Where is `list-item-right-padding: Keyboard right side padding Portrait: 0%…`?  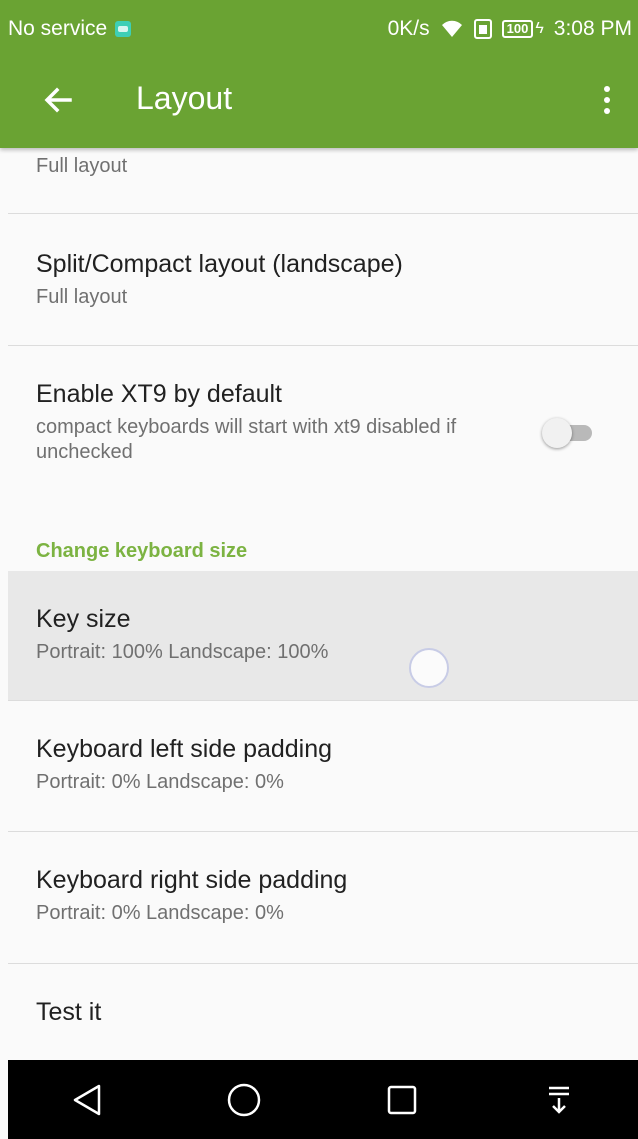
list-item-right-padding: Keyboard right side padding Portrait: 0%… is located at coordinates (319, 897).